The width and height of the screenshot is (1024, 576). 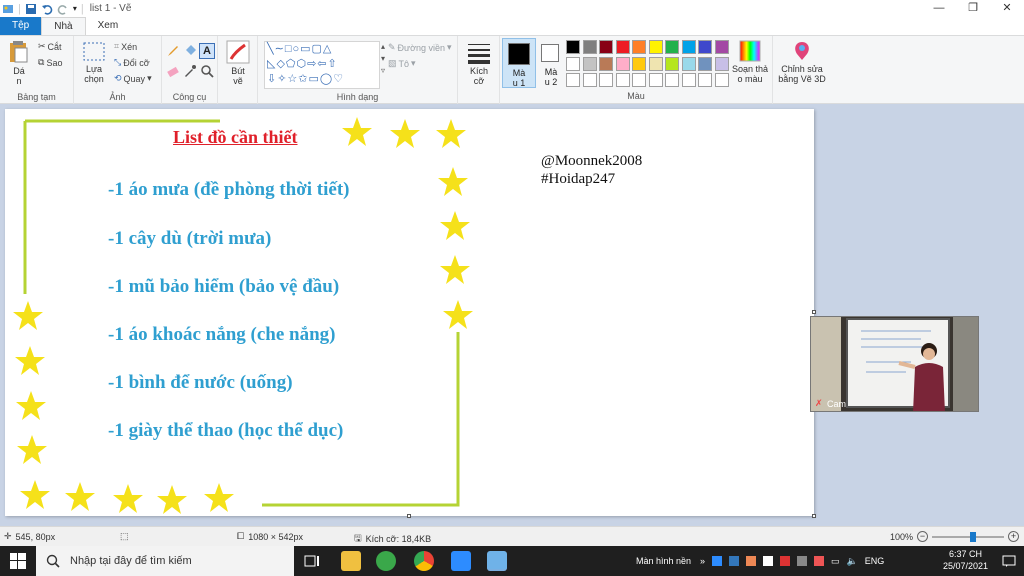 I want to click on file-explorer-icon, so click(x=351, y=561).